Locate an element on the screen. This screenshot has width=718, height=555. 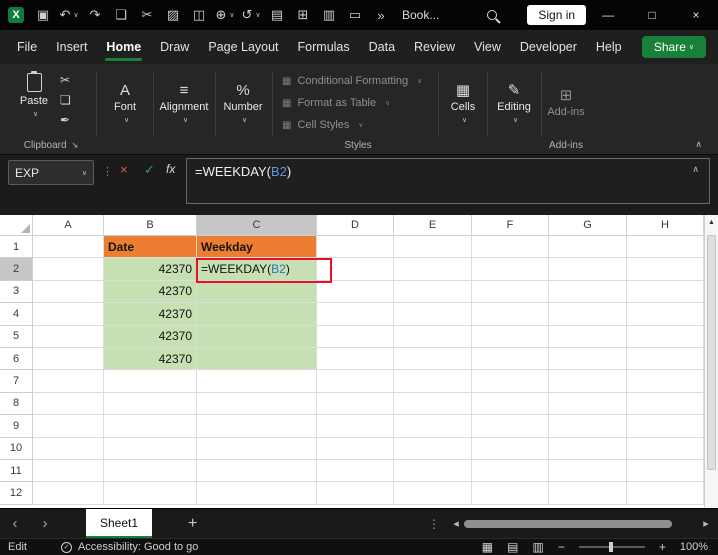
sheet-nav-left-icon: ‹ is located at coordinates (15, 523).